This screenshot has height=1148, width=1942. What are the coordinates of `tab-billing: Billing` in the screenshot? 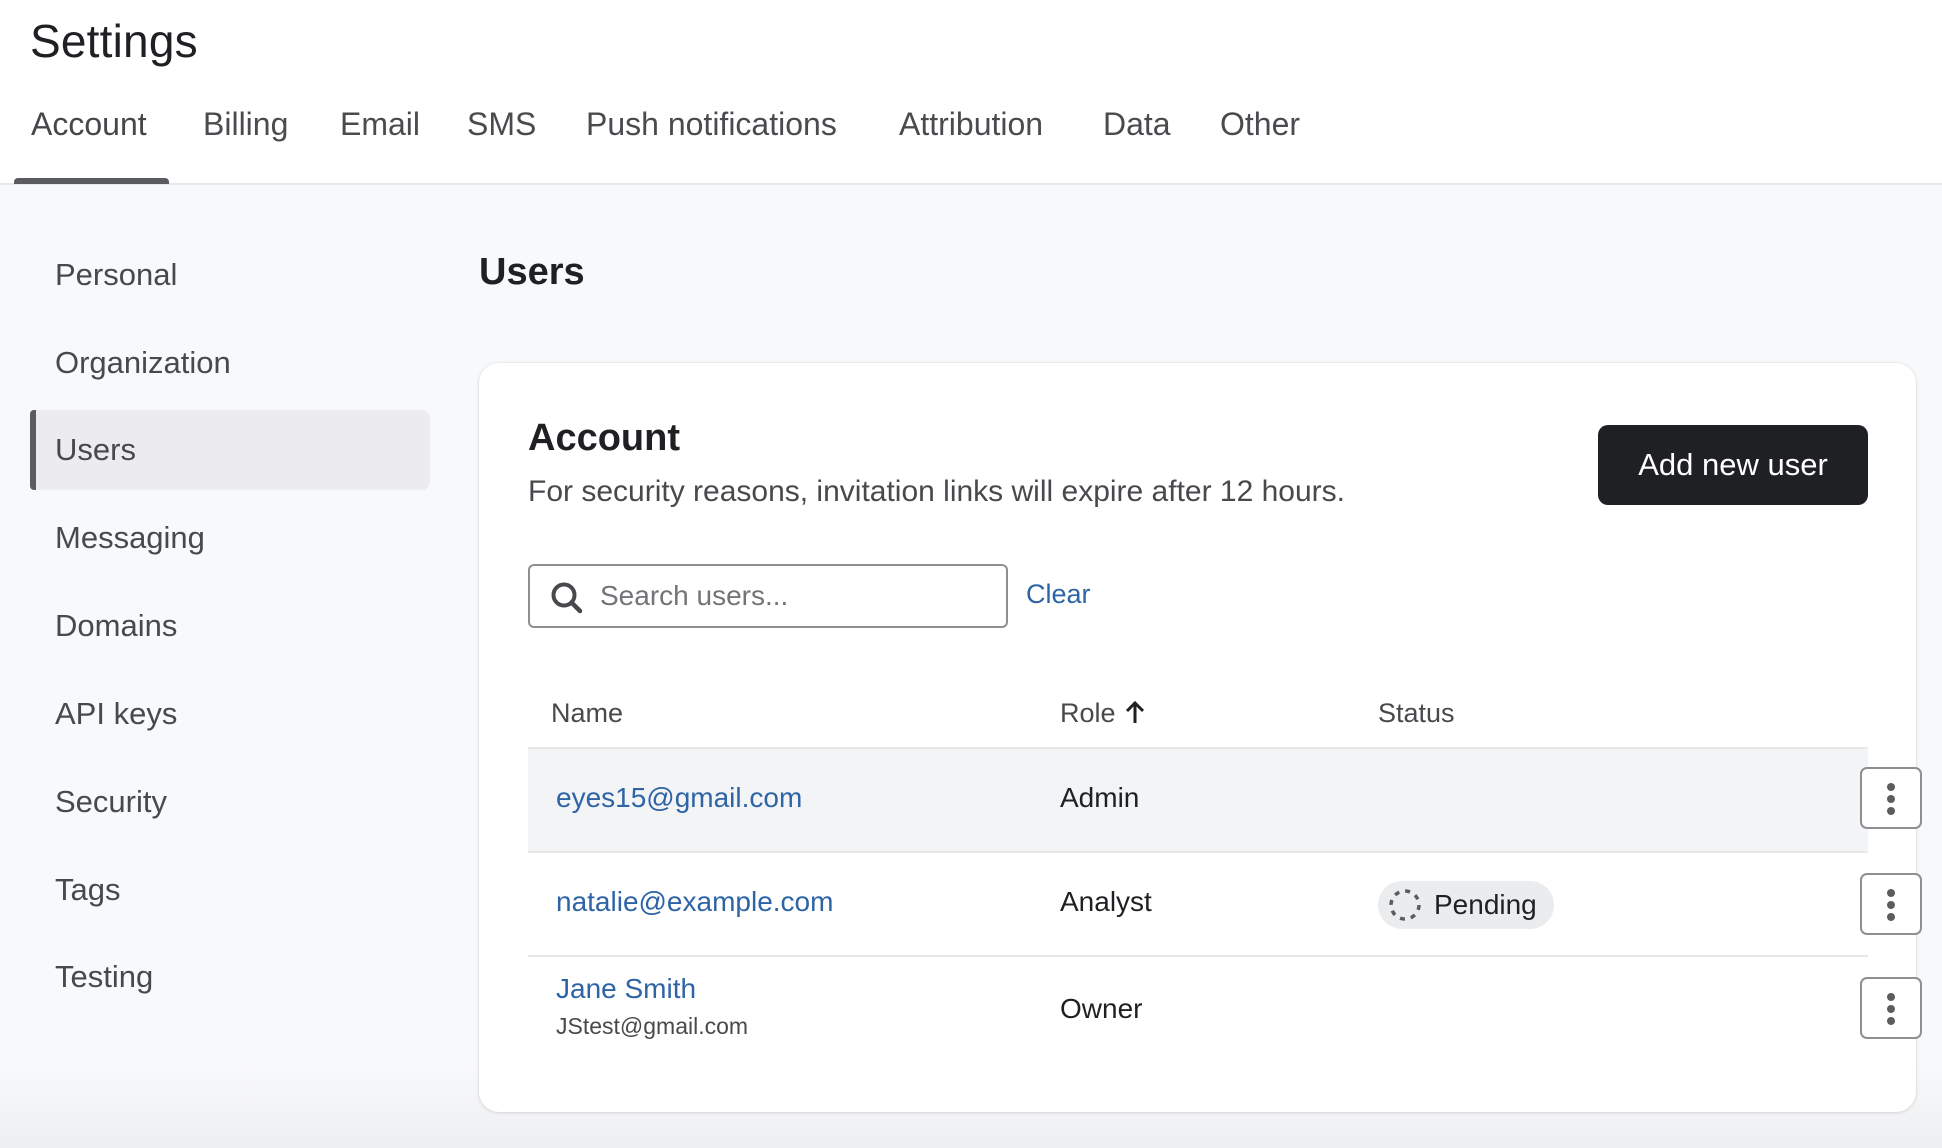 It's located at (245, 145).